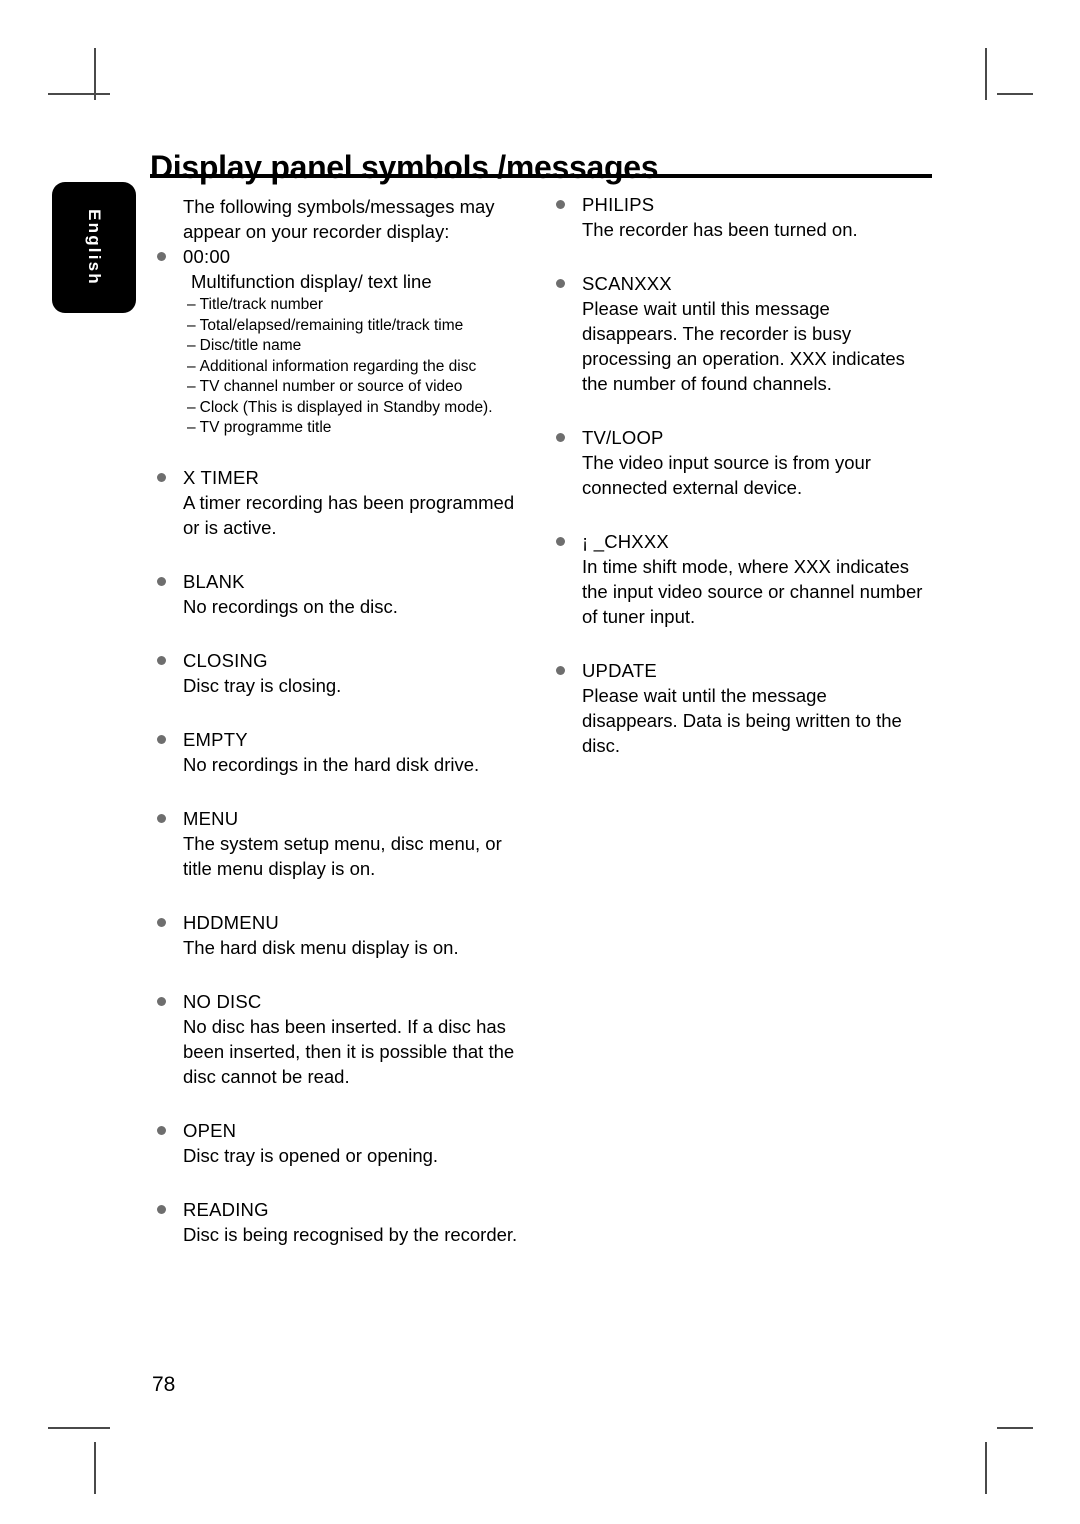 The image size is (1080, 1524). I want to click on entry-open: OPEN Disc tray is opened or opening., so click(332, 1143).